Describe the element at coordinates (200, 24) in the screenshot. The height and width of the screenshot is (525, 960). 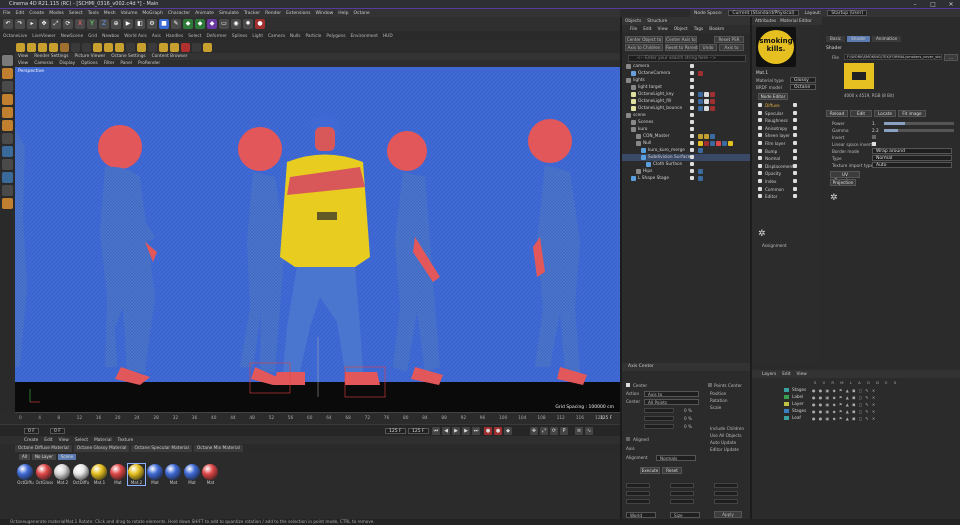
I see `array-icon: ◆` at that location.